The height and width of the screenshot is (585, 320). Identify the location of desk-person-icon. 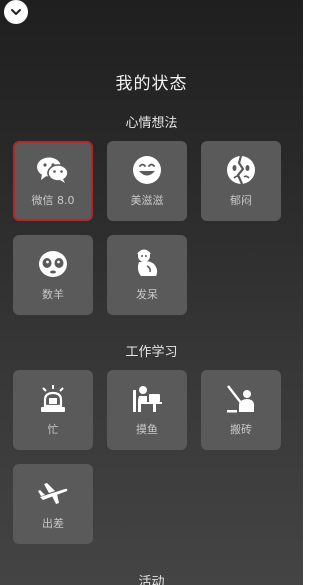
(147, 399).